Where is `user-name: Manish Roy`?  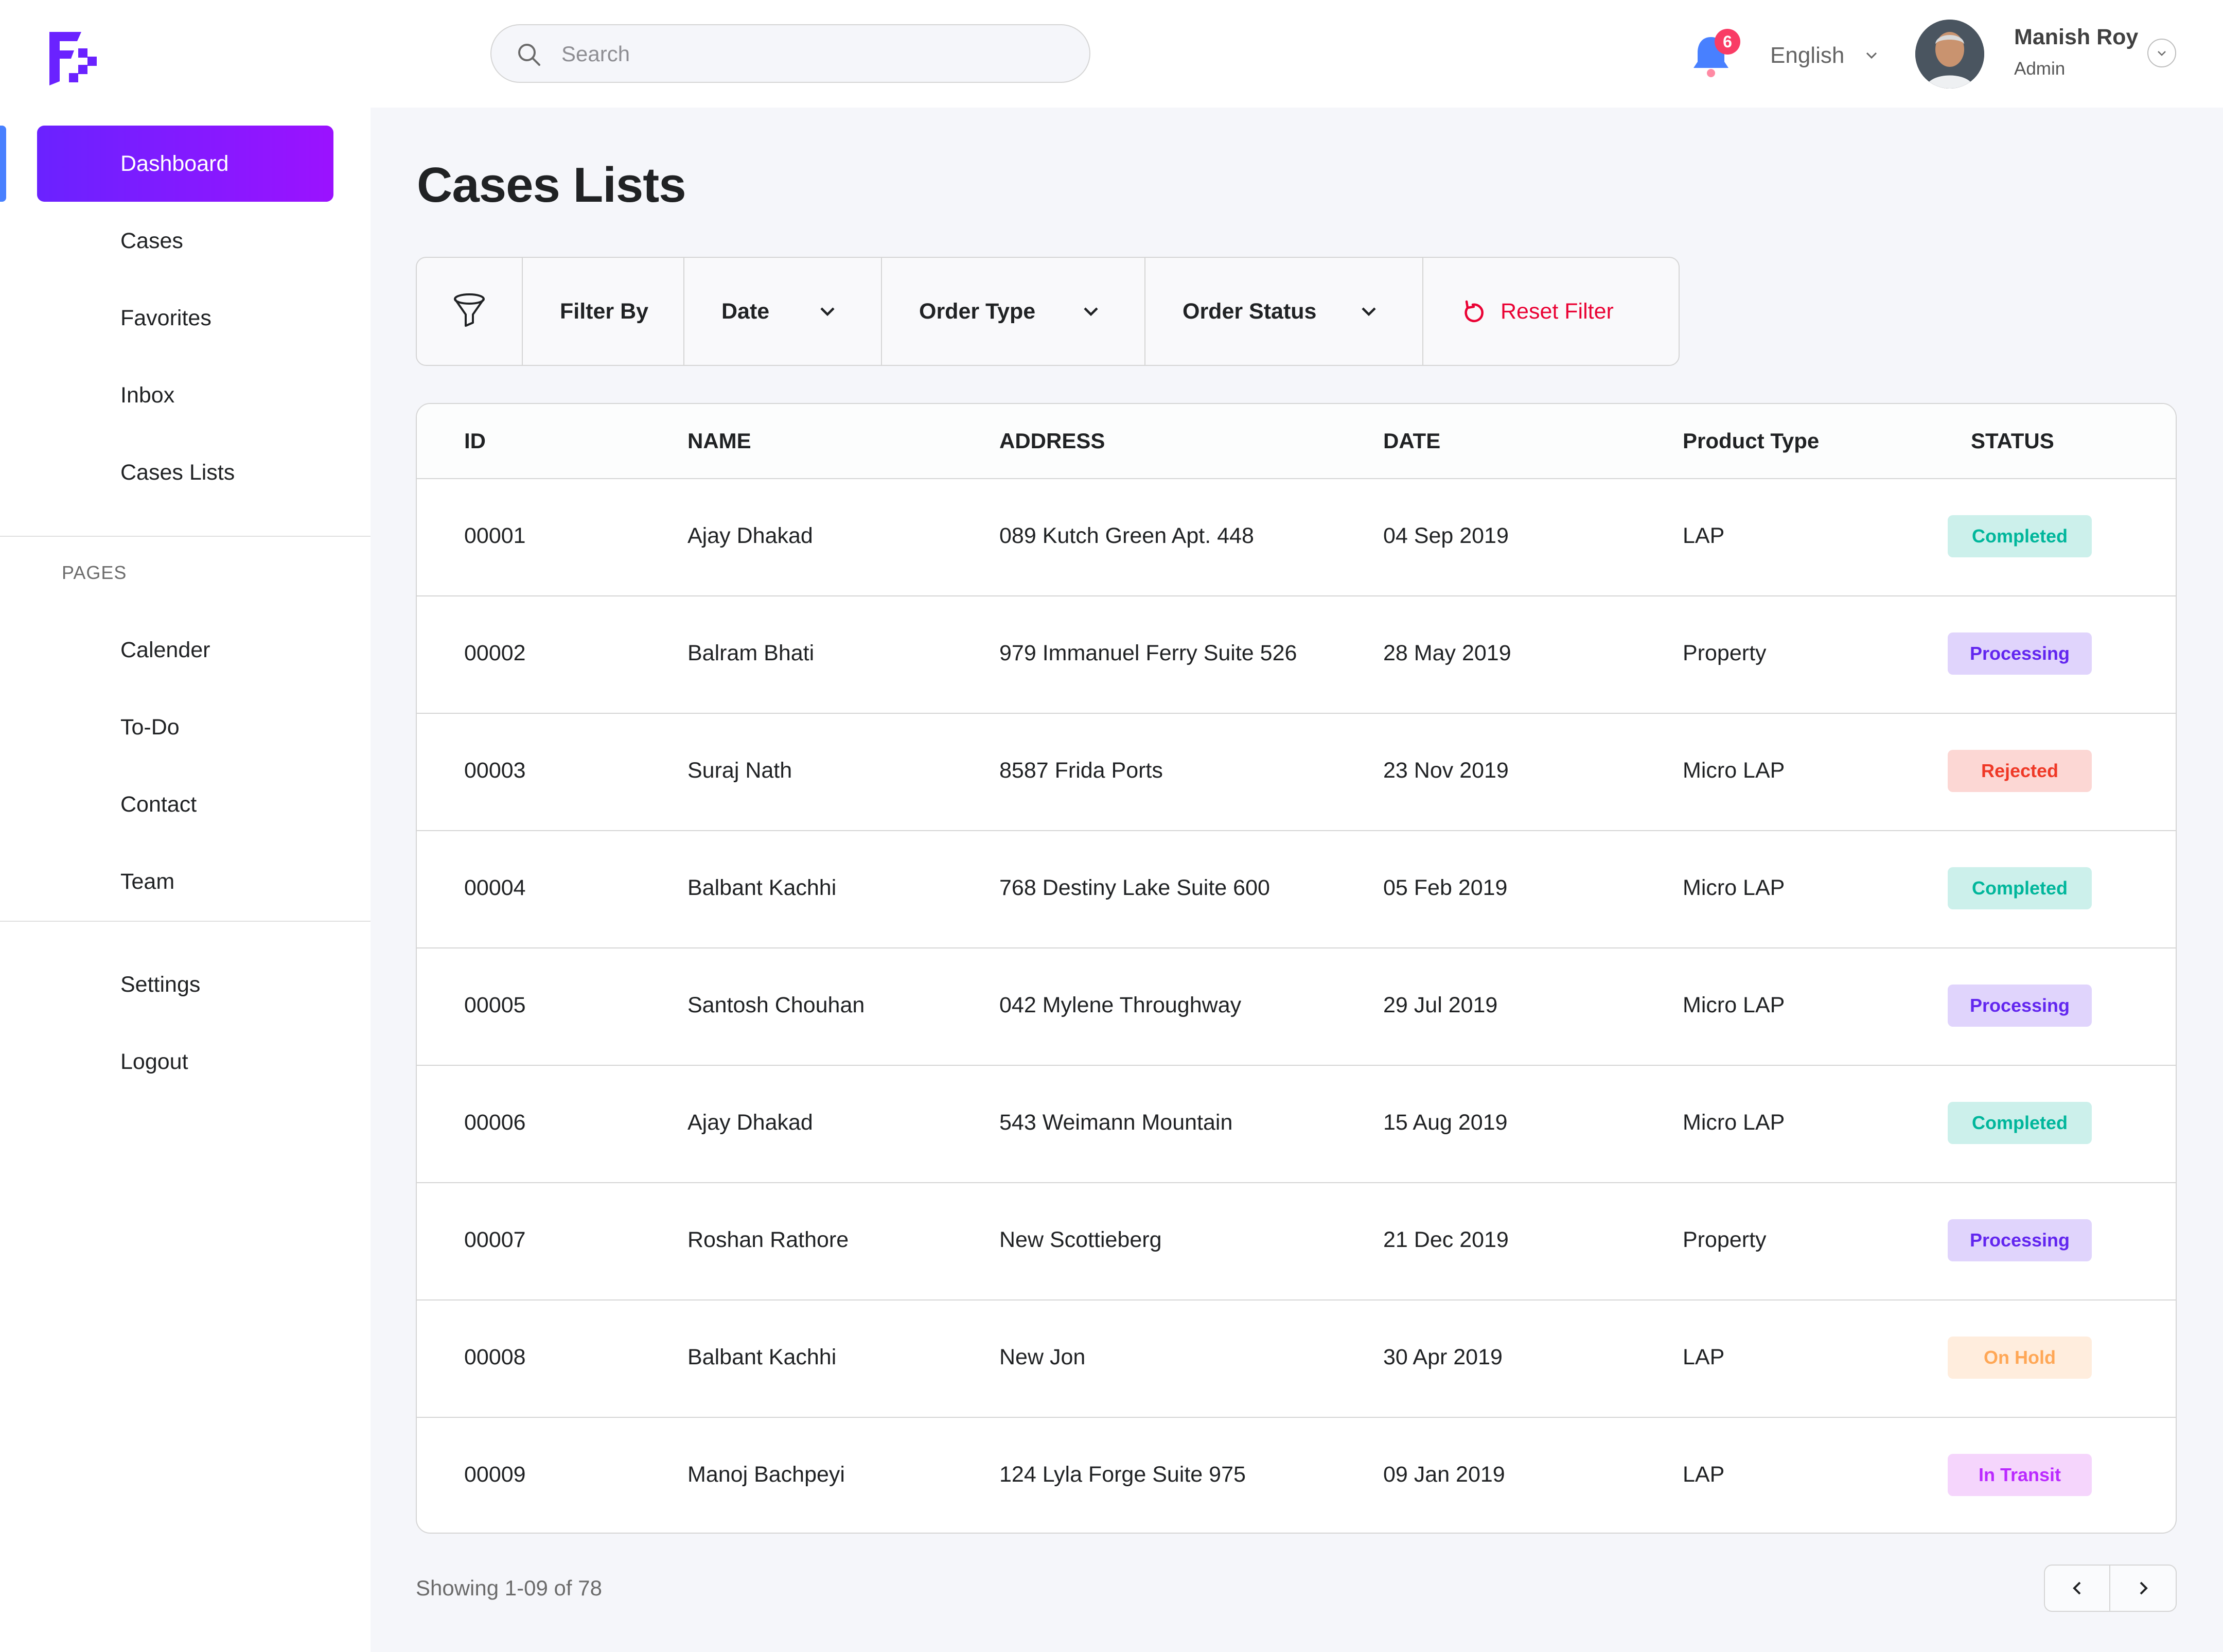
user-name: Manish Roy is located at coordinates (2076, 37).